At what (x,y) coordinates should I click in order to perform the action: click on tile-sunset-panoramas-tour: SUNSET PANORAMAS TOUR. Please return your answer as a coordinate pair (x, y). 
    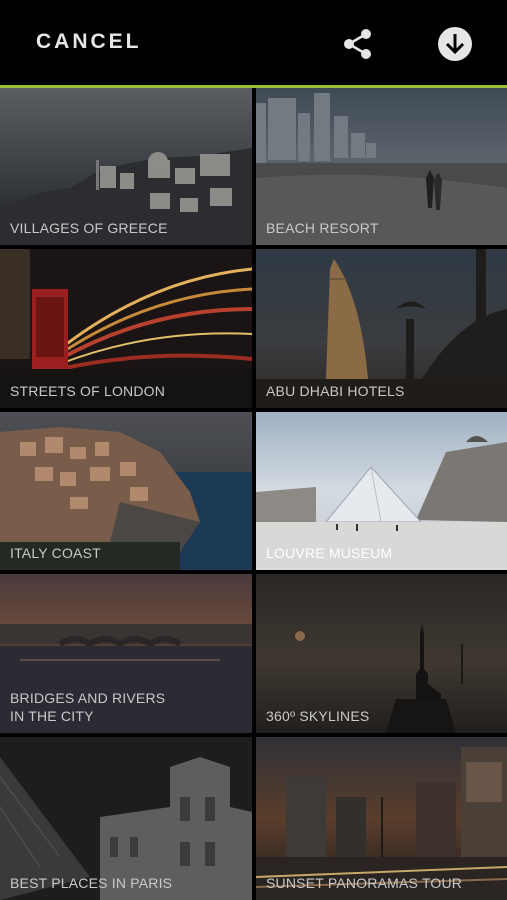
    Looking at the image, I should click on (381, 818).